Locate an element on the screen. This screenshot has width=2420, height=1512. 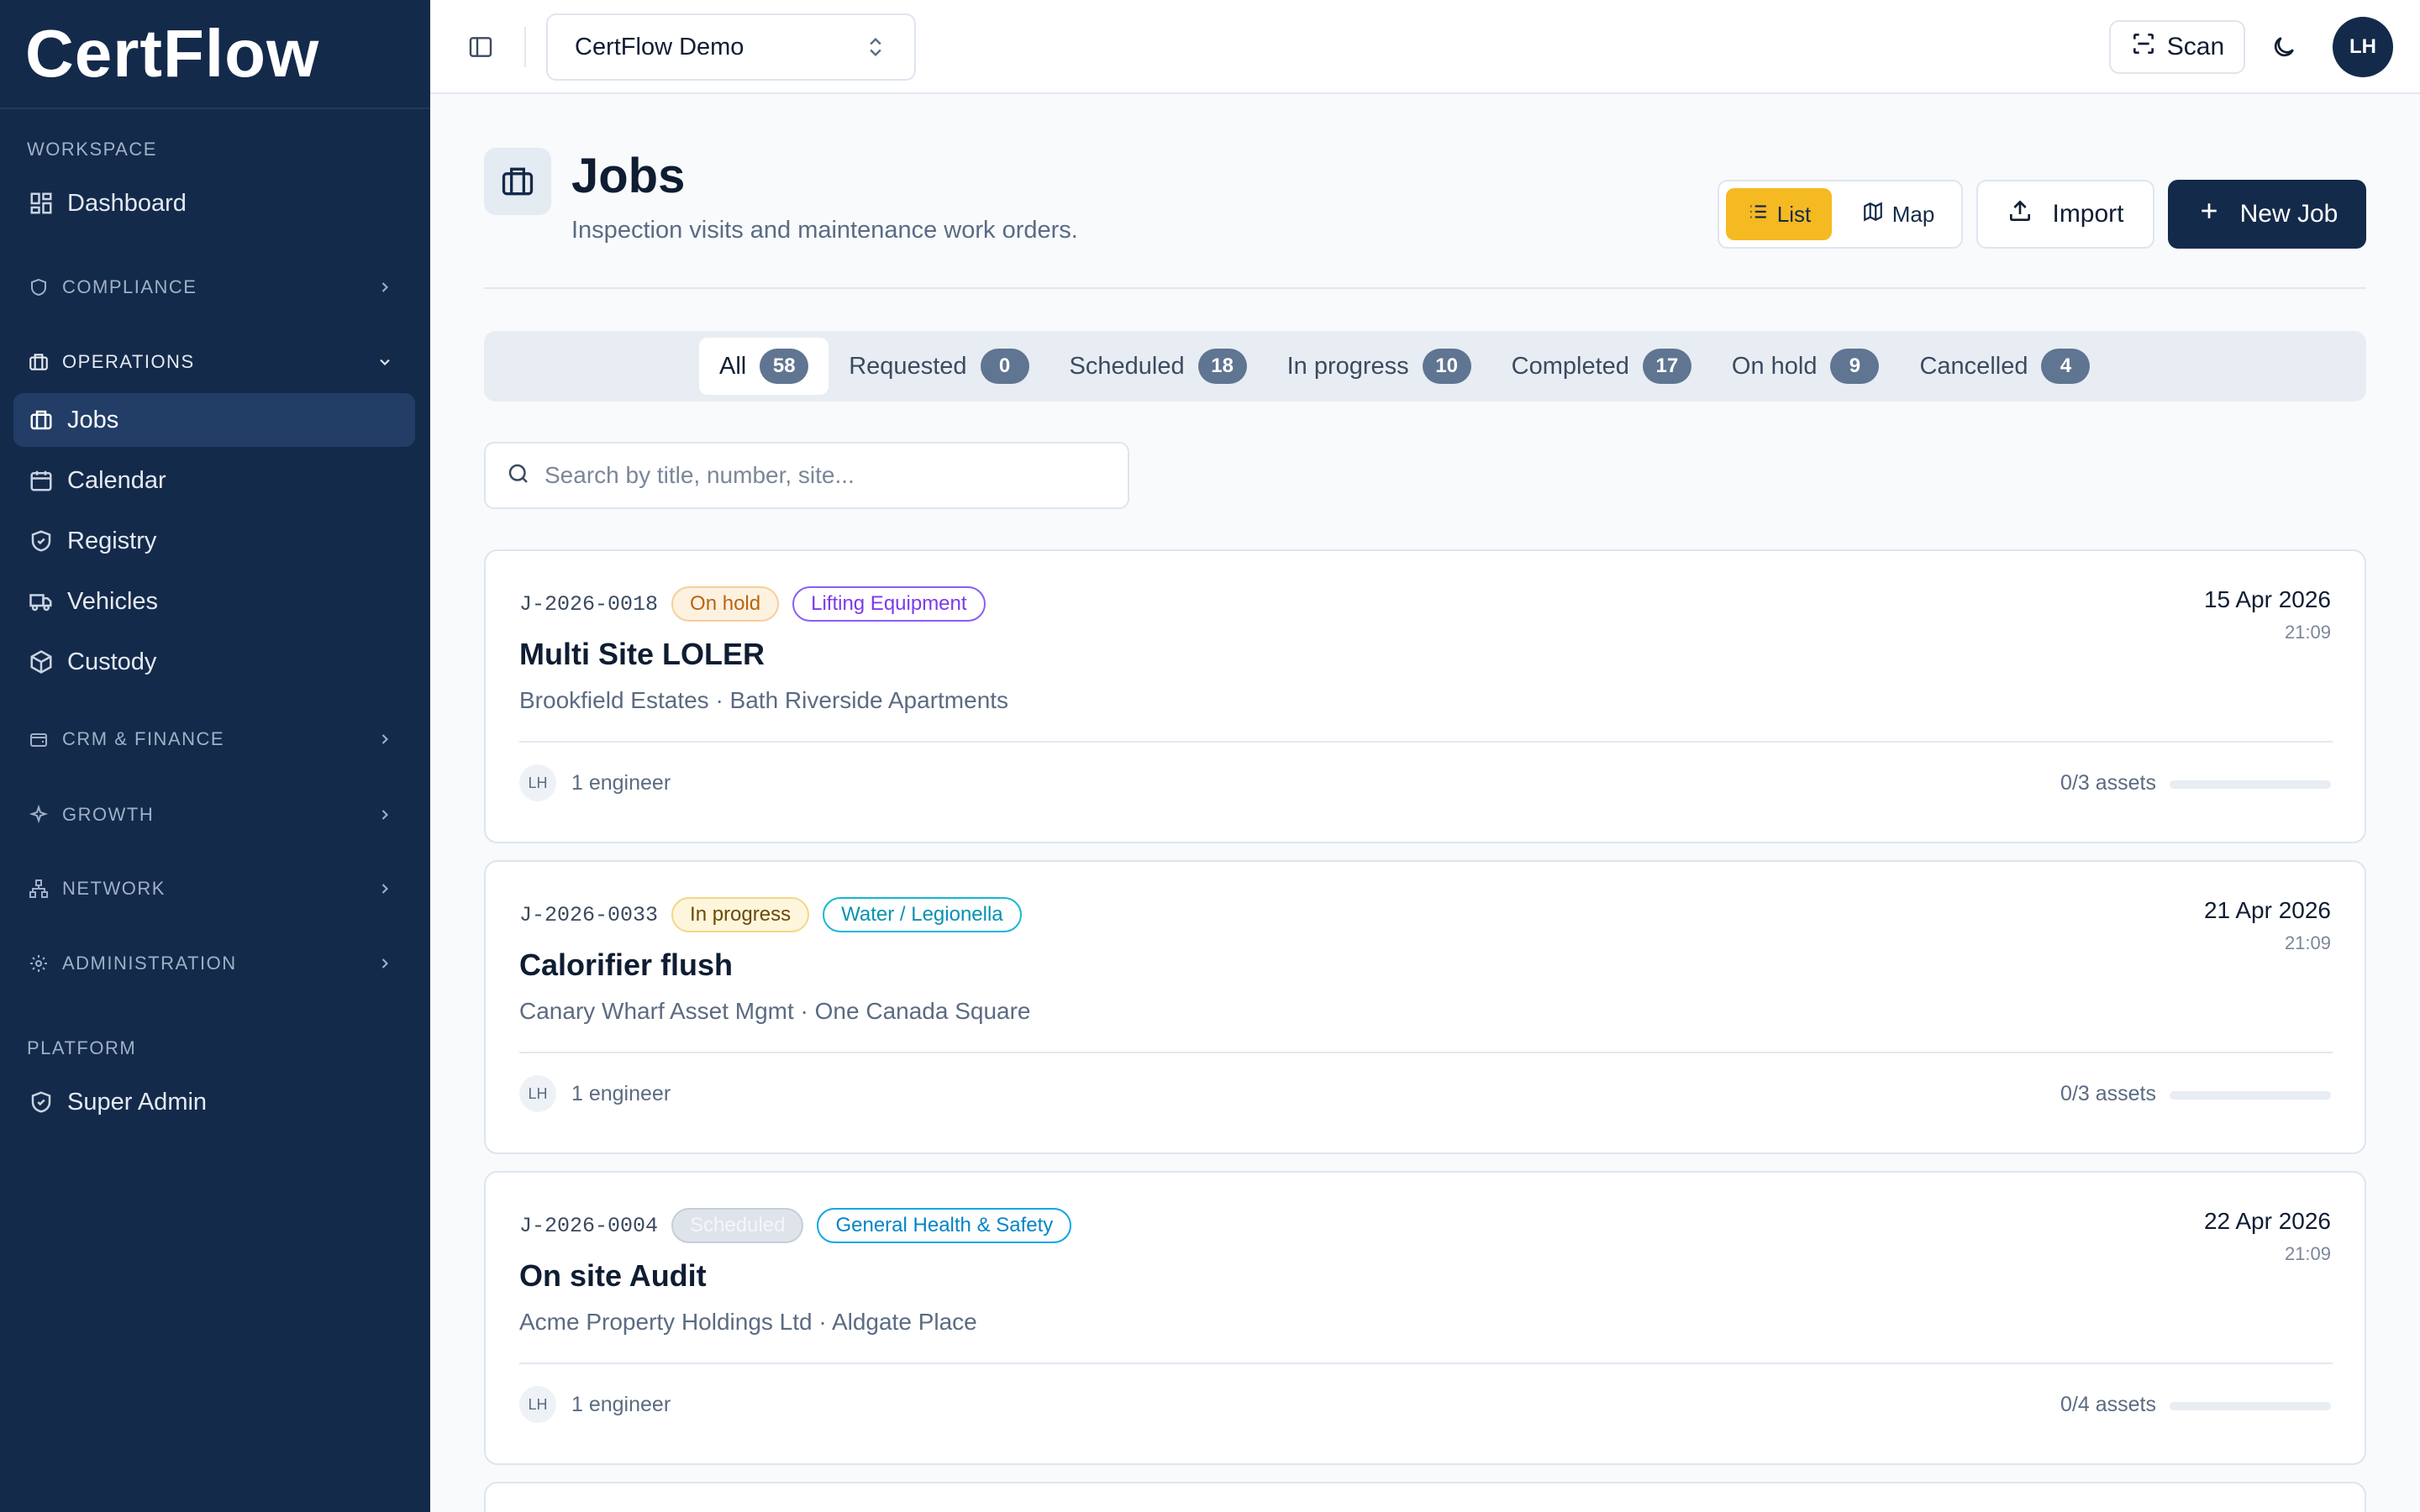
filter-tab-on-hold: On hold 9 is located at coordinates (1806, 366).